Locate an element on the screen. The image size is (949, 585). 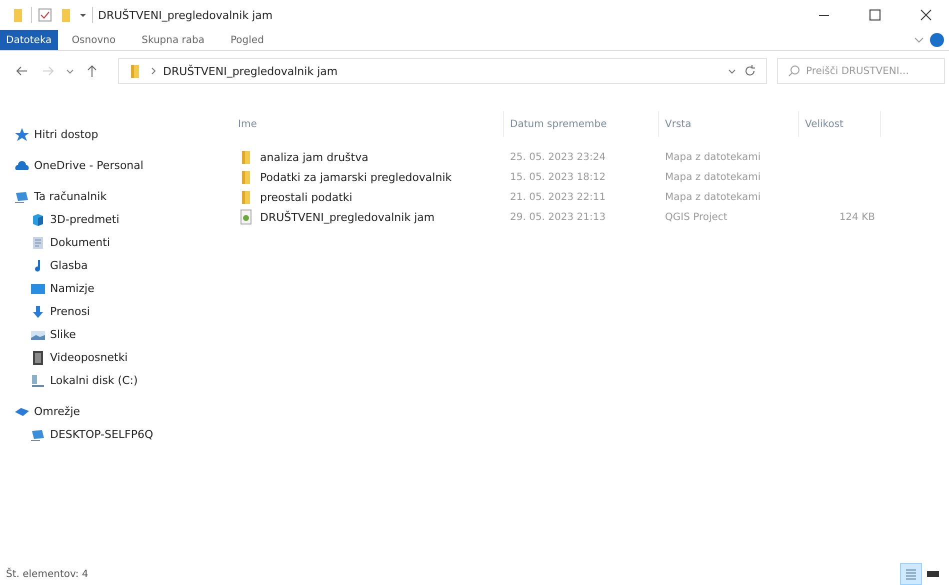
sidebar-item: 3D-predmeti is located at coordinates (75, 220).